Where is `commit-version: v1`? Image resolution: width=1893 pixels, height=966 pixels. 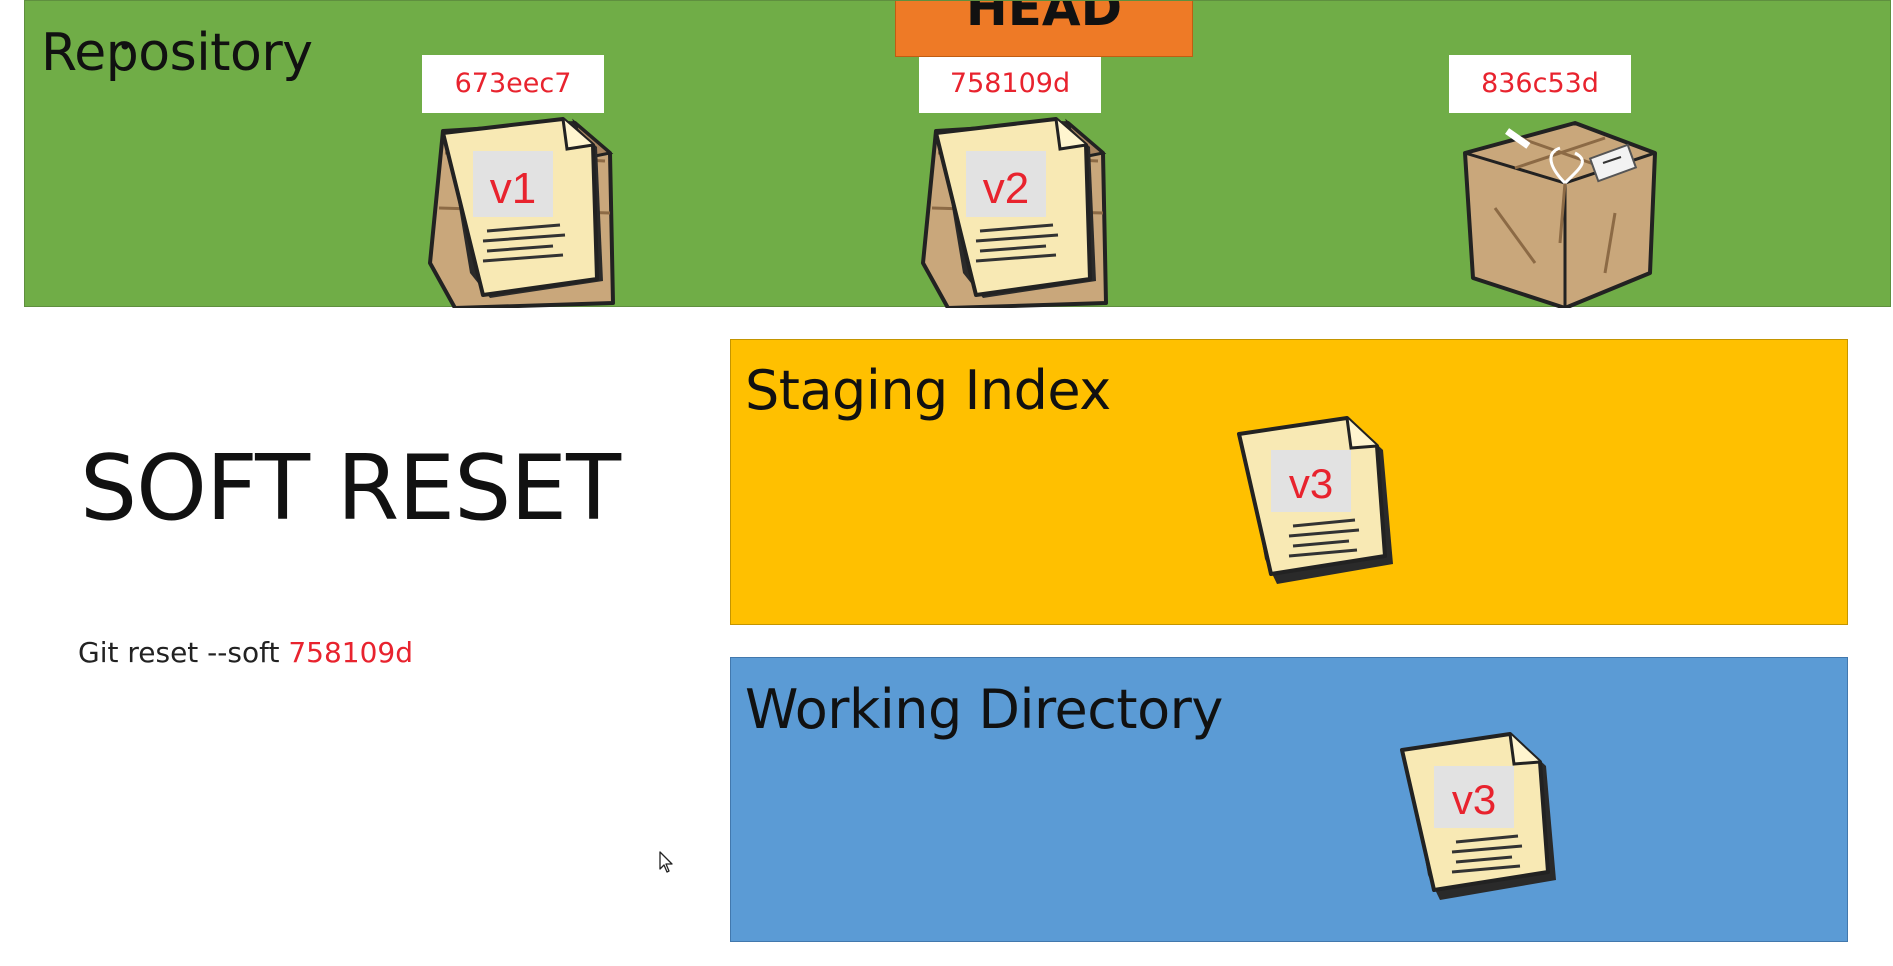
commit-version: v1 is located at coordinates (513, 188).